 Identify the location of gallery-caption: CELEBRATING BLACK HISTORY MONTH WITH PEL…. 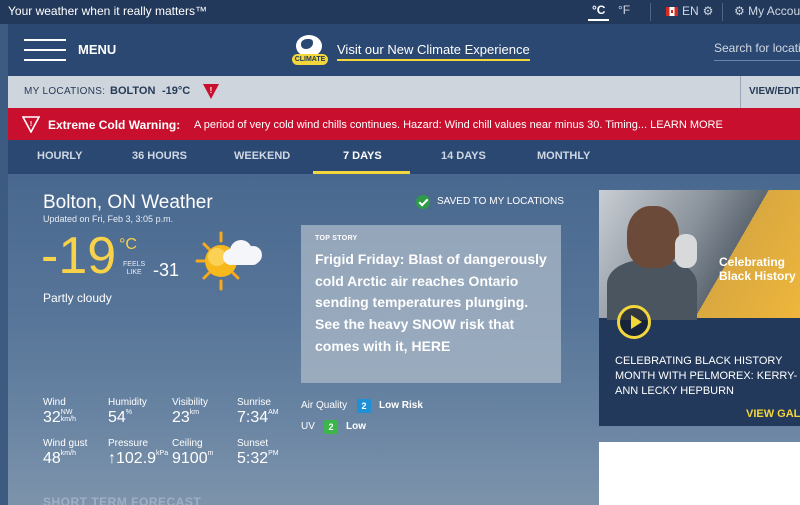
(707, 376).